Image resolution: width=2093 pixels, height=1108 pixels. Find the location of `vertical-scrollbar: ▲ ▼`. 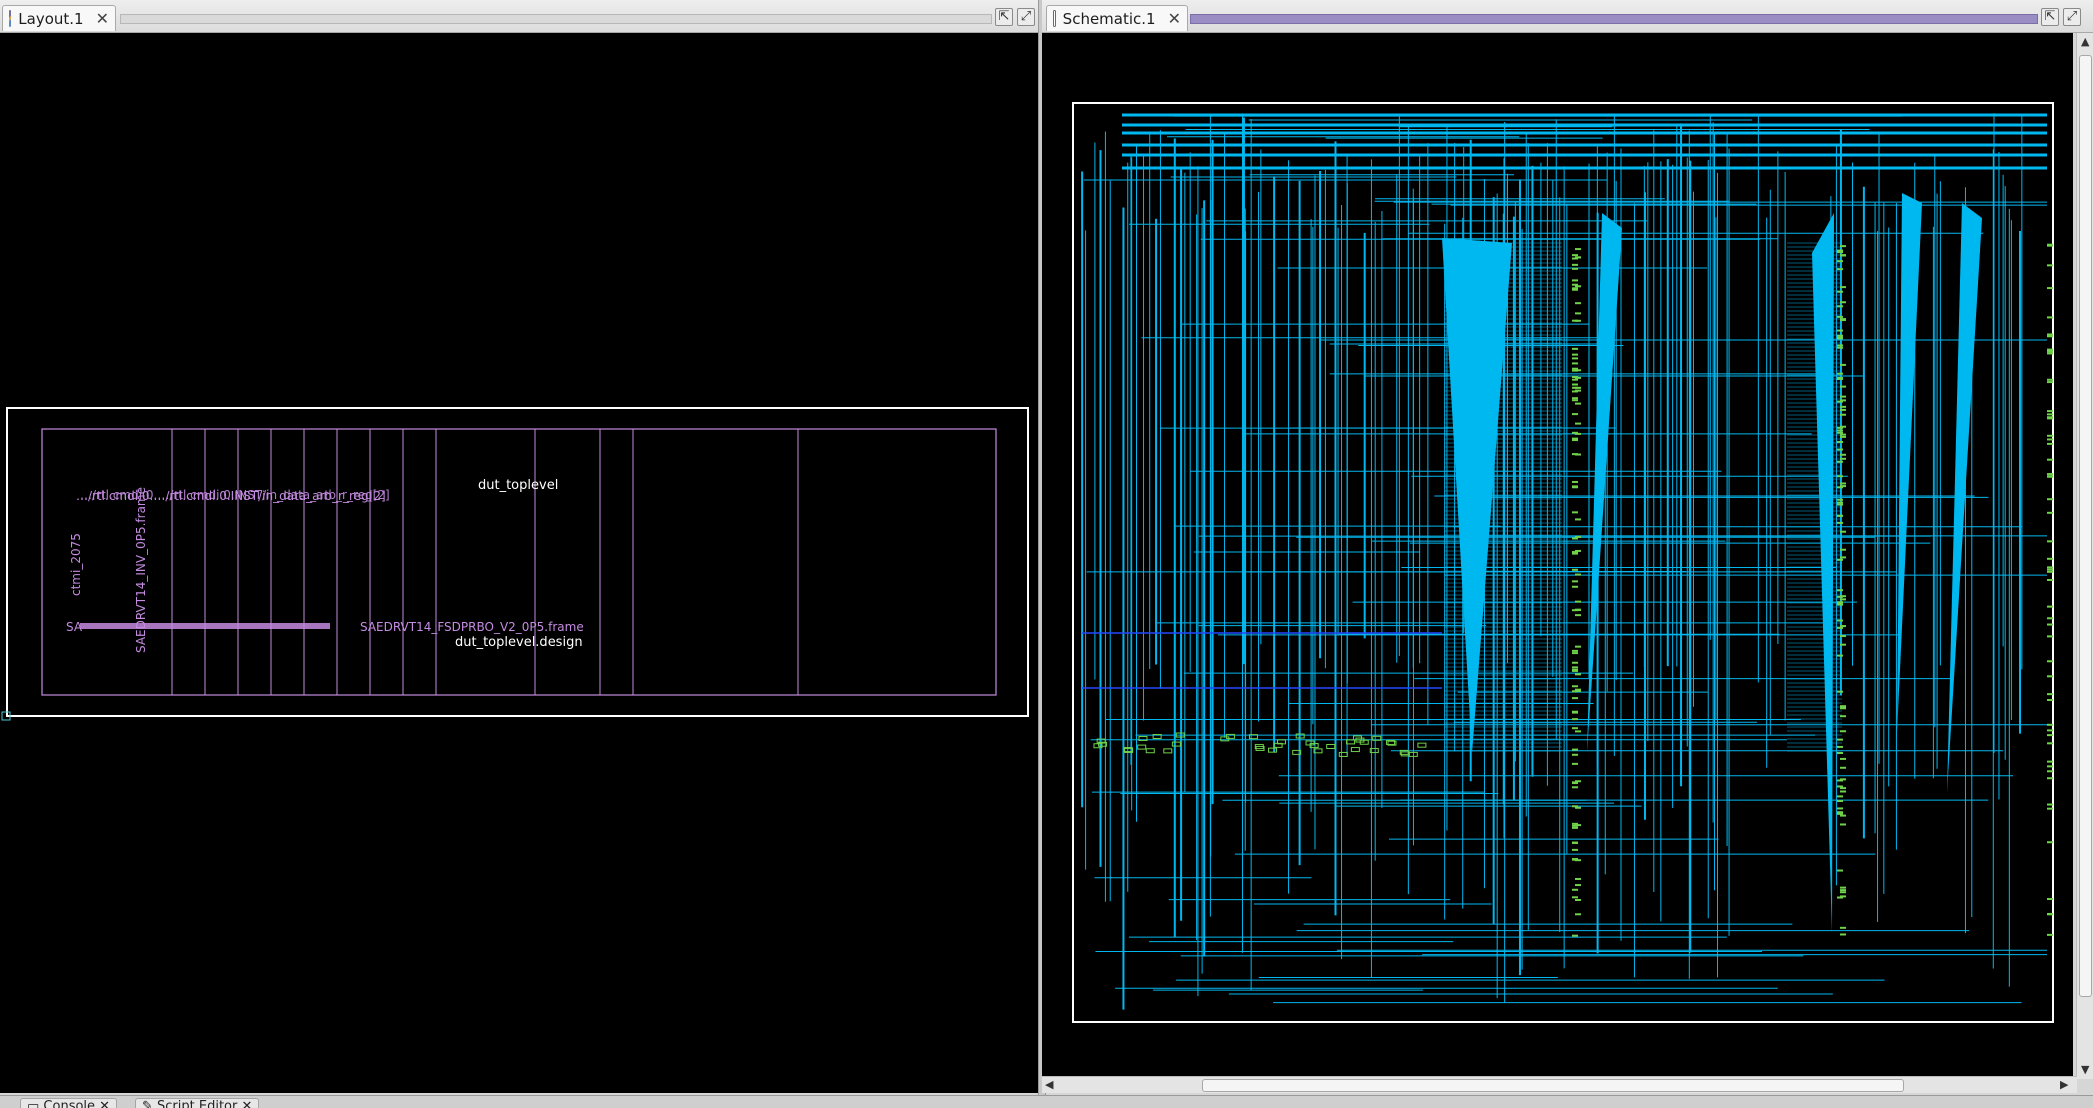

vertical-scrollbar: ▲ ▼ is located at coordinates (2084, 556).